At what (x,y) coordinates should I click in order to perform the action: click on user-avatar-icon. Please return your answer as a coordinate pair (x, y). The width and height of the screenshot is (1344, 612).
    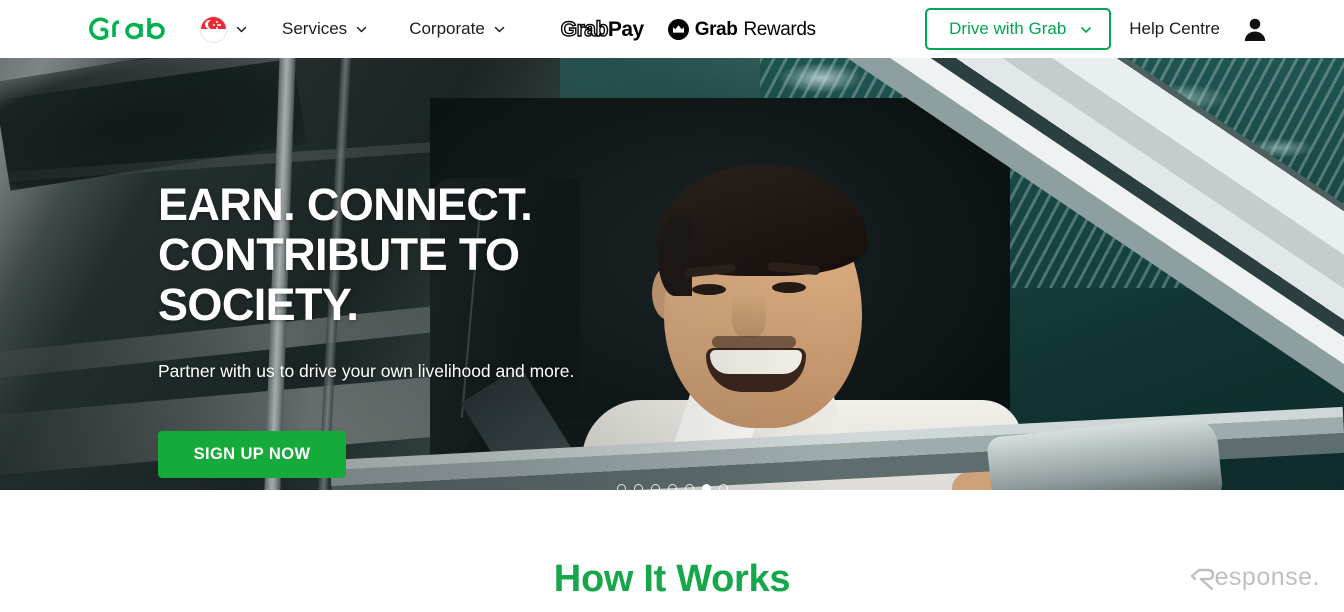
    Looking at the image, I should click on (1255, 29).